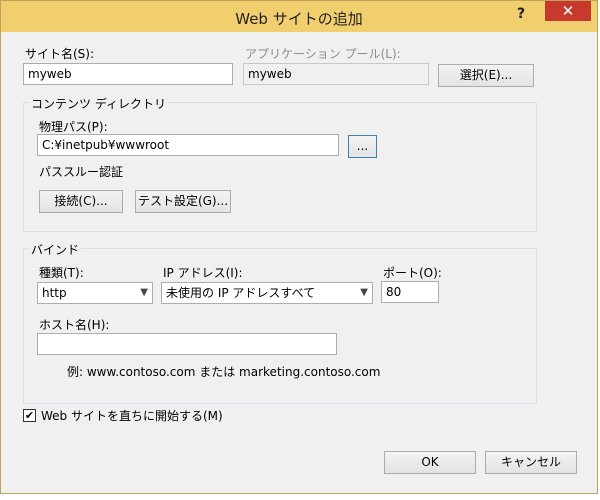  Describe the element at coordinates (132, 416) in the screenshot. I see `start-now-label: Web サイトを直ちに開始する(M)` at that location.